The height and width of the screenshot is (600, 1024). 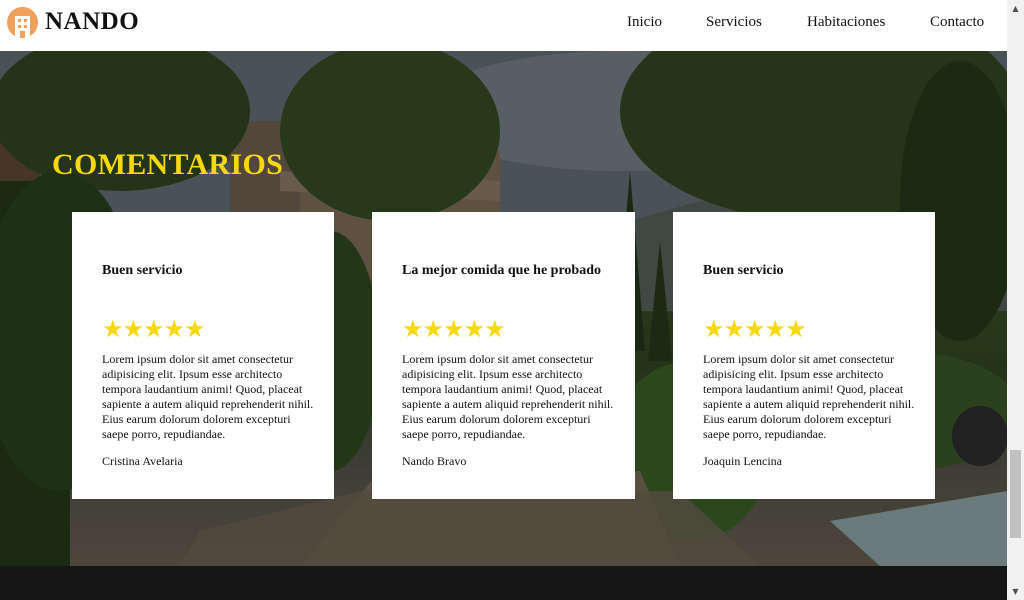 What do you see at coordinates (142, 461) in the screenshot?
I see `comment-author: Cristina Avelaria` at bounding box center [142, 461].